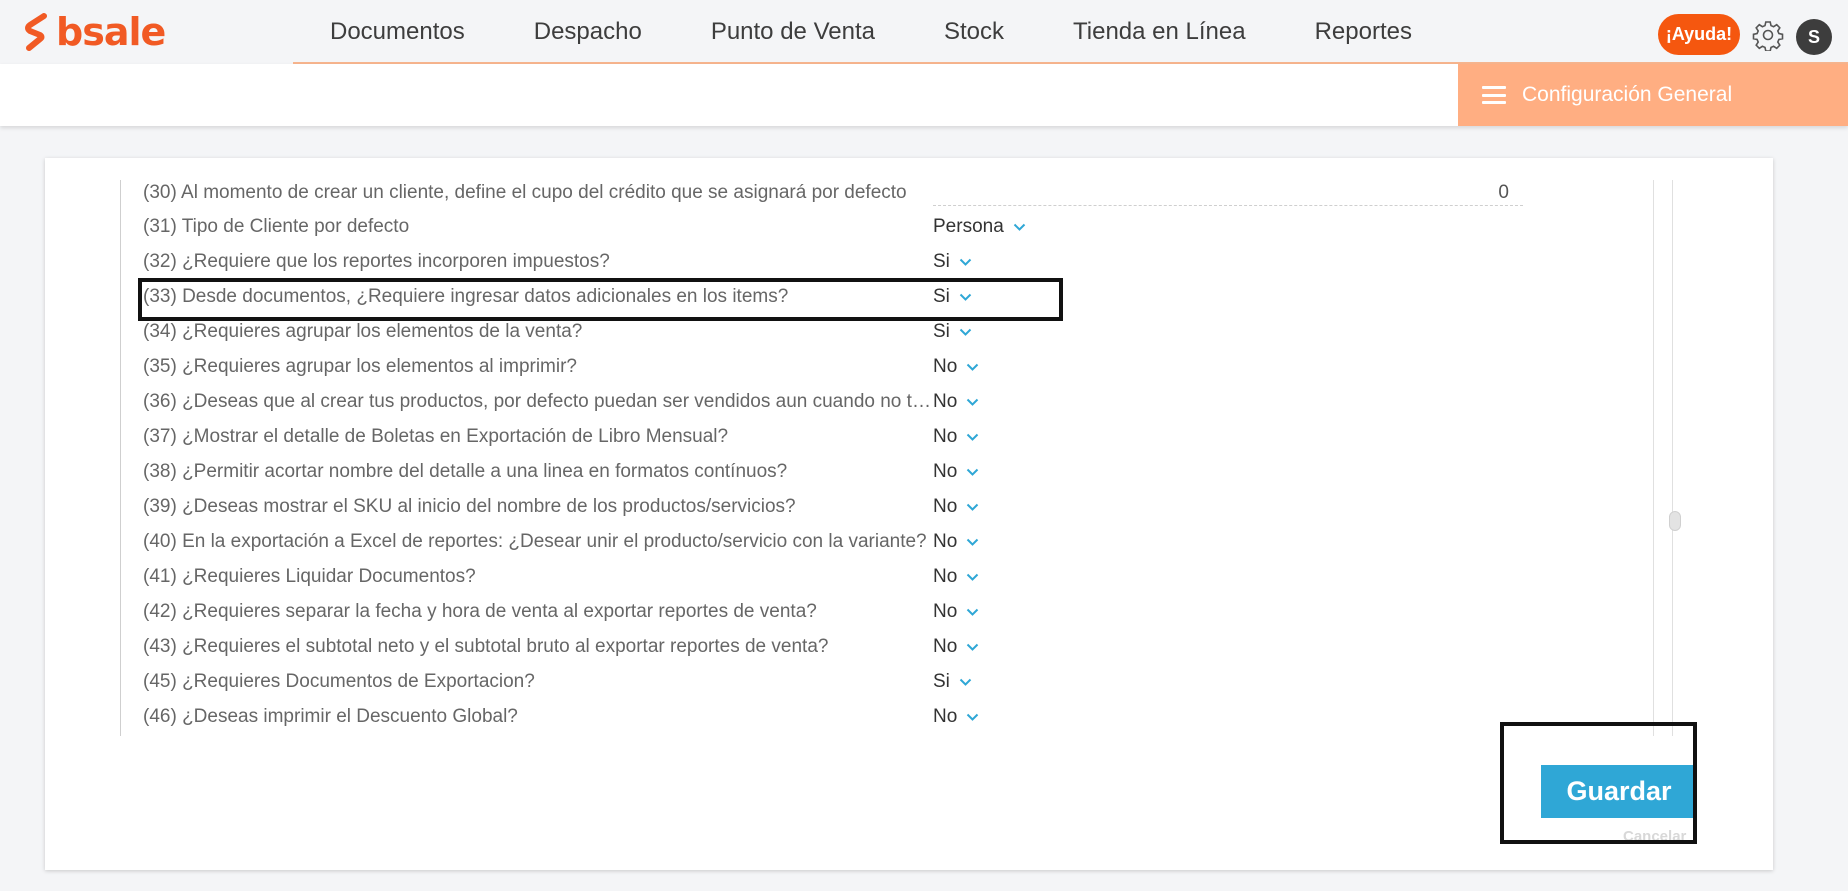 The height and width of the screenshot is (891, 1848). I want to click on hamburger-menu-icon, so click(1494, 95).